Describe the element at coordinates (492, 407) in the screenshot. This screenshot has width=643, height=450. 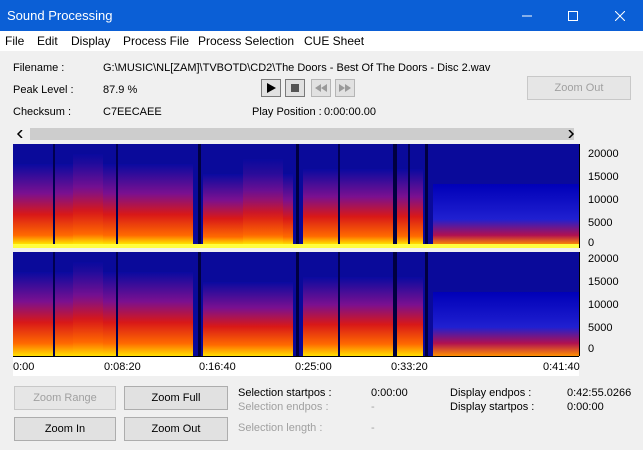
I see `display-startpos-label: Display startpos :` at that location.